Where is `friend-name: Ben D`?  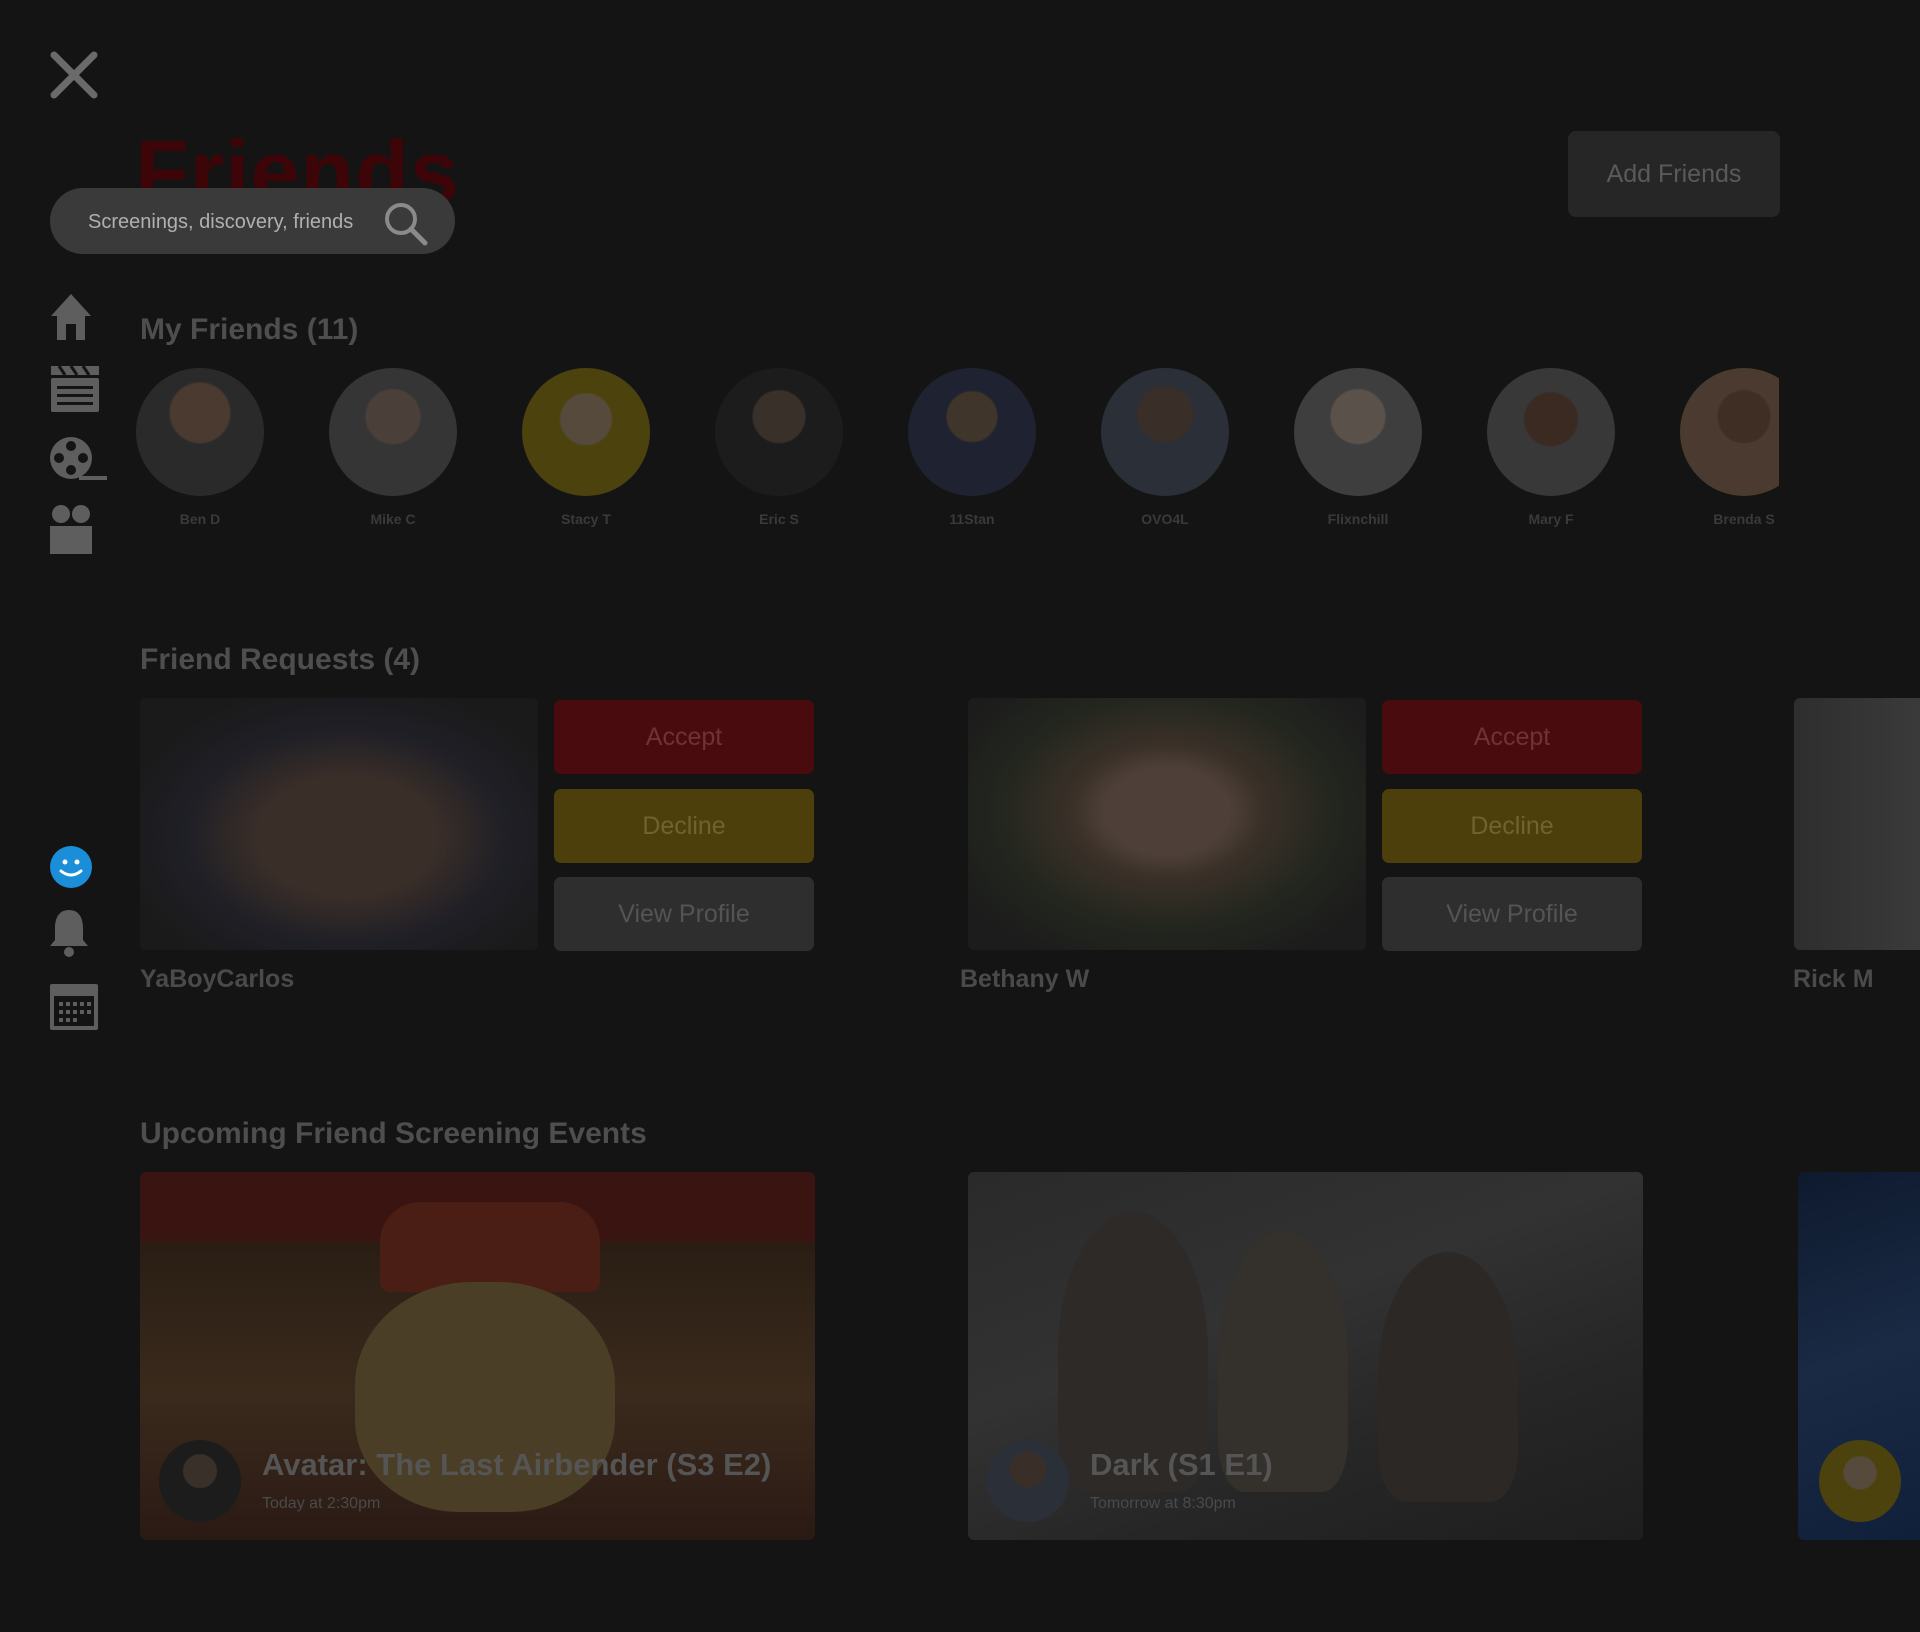 friend-name: Ben D is located at coordinates (200, 519).